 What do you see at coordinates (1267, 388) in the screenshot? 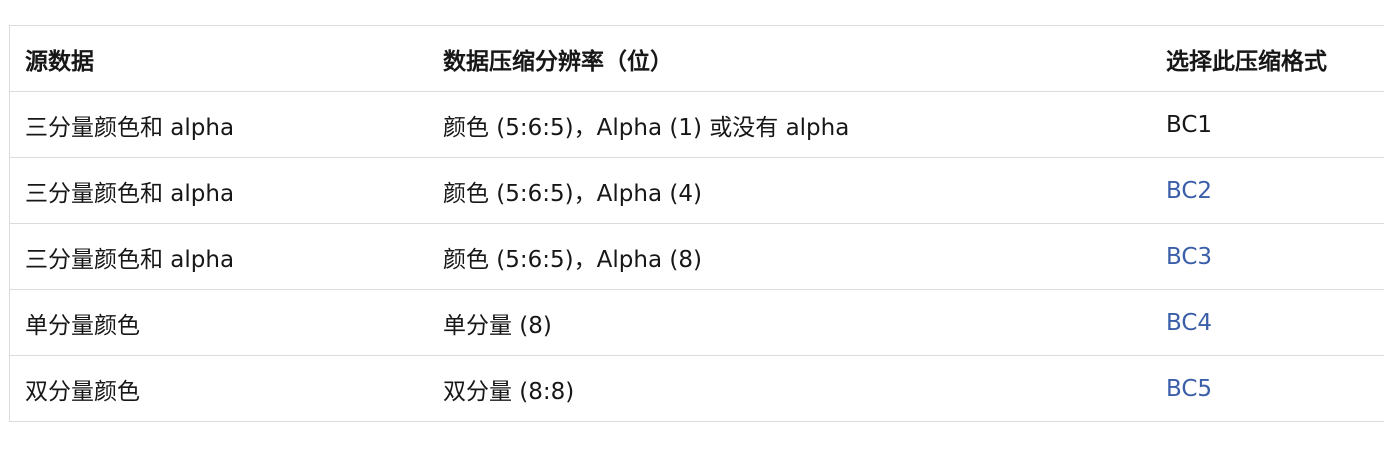
I see `cell-format: BC5` at bounding box center [1267, 388].